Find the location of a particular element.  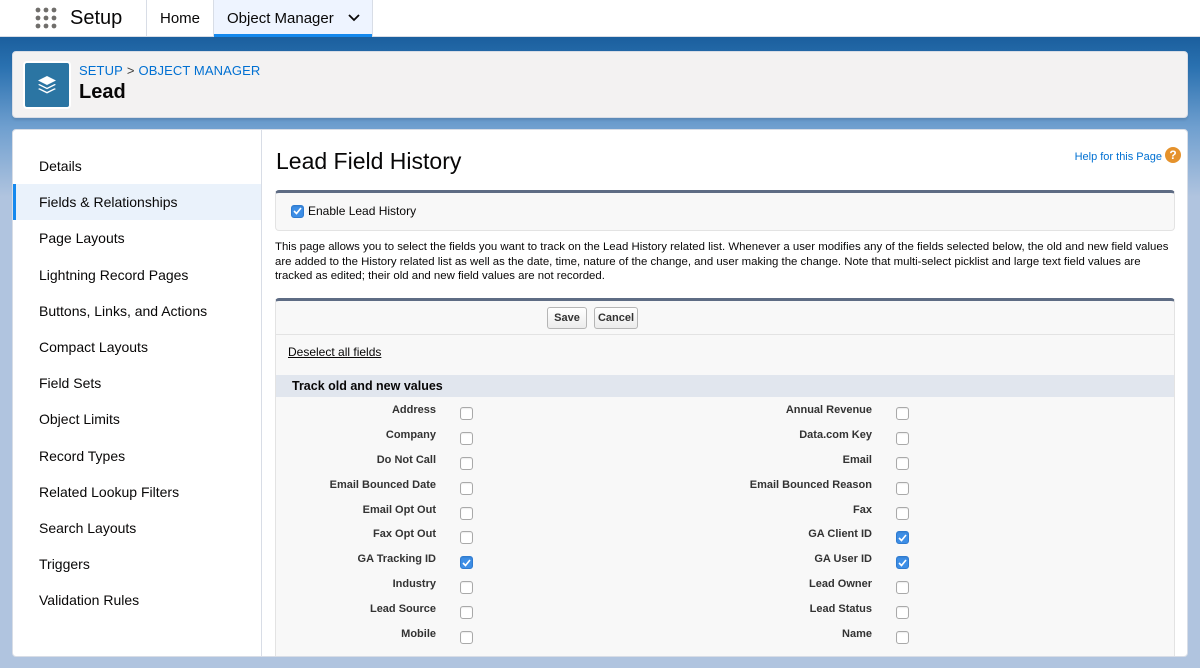

enable-history-row: Enable Lead History is located at coordinates (353, 211).